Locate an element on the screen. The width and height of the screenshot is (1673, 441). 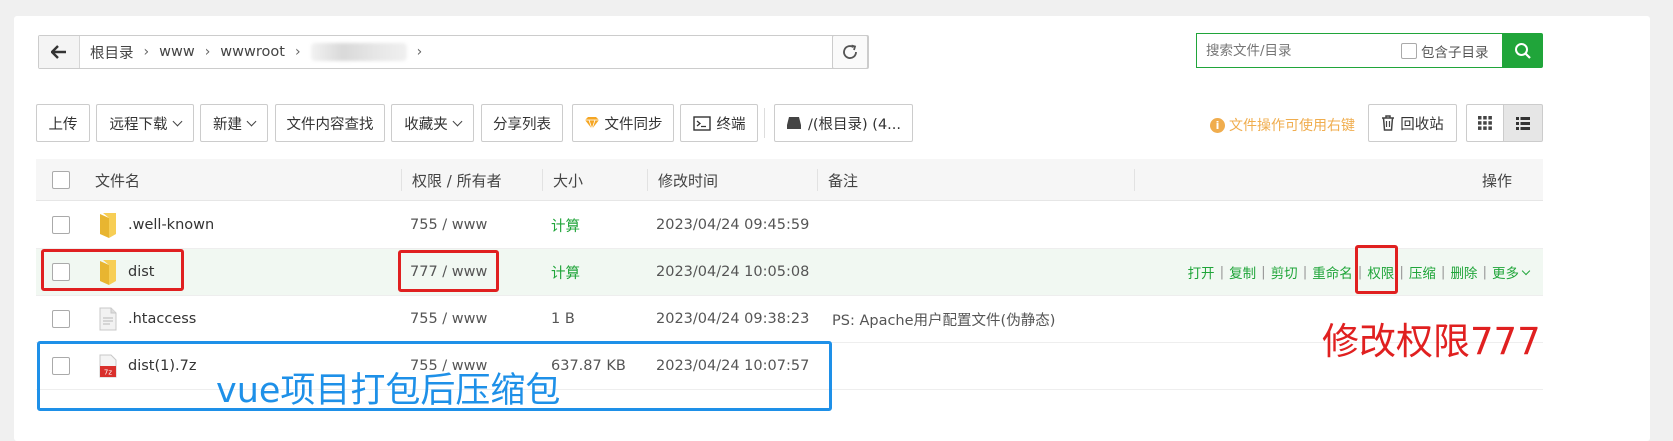
file-mtime: 2023/04/24 09:38:23 is located at coordinates (733, 319).